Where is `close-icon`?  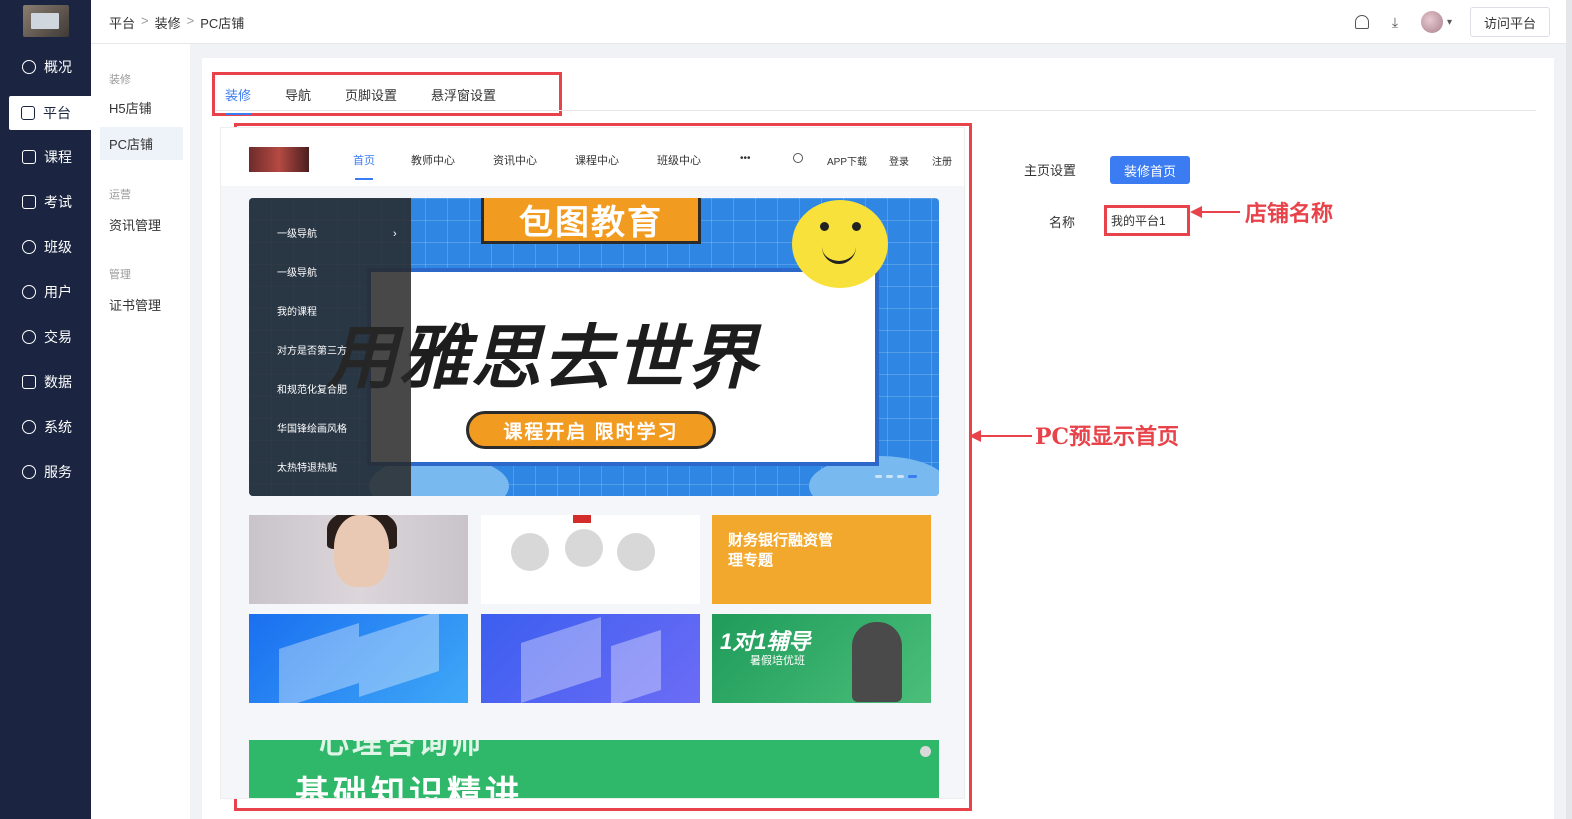
close-icon is located at coordinates (925, 751).